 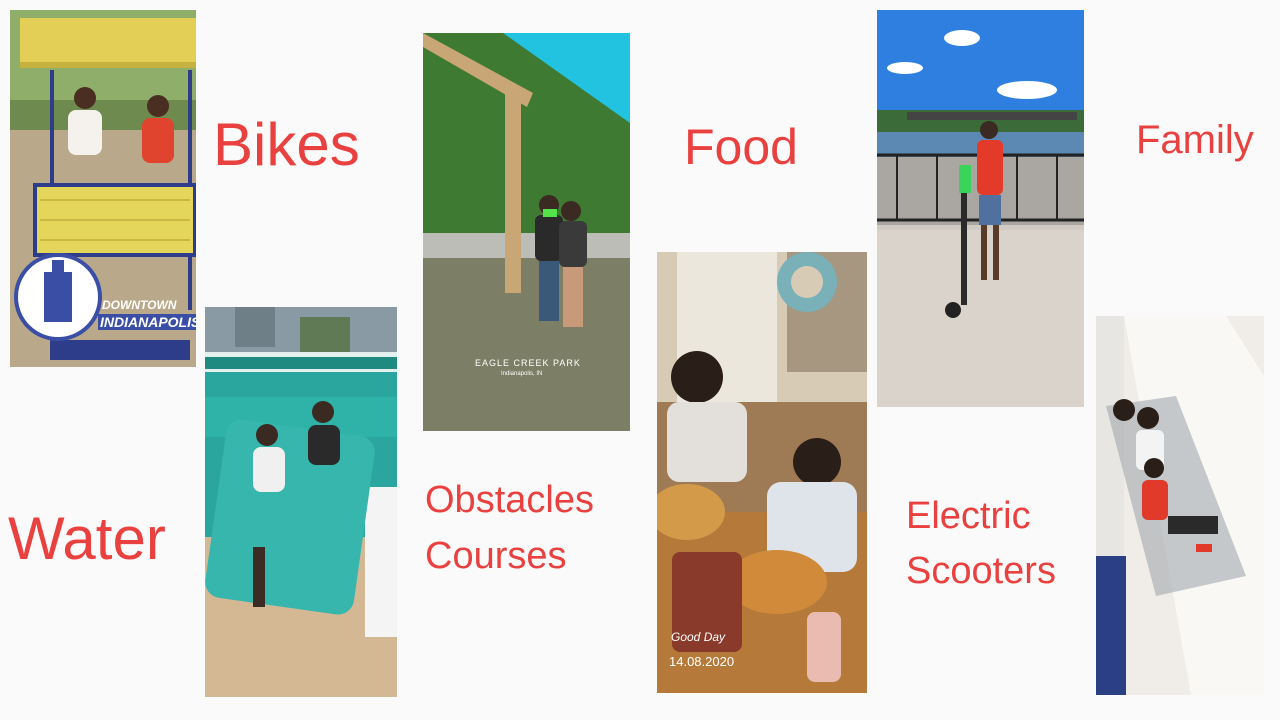 What do you see at coordinates (496, 556) in the screenshot?
I see `label-obstacles-line2: Courses` at bounding box center [496, 556].